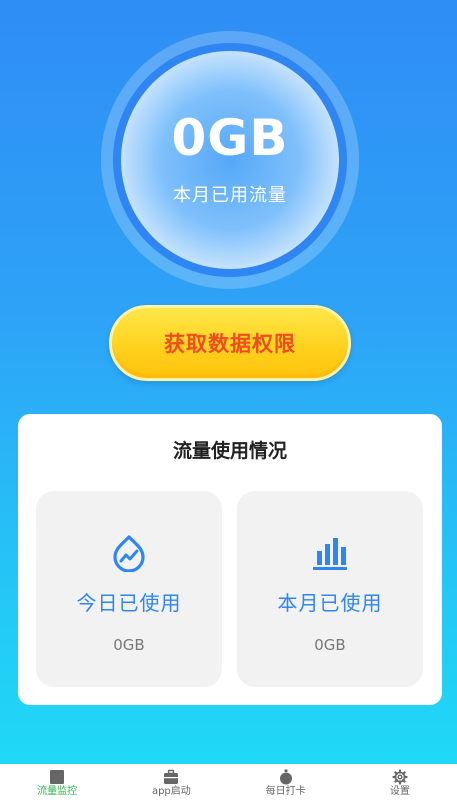 This screenshot has width=457, height=800. Describe the element at coordinates (330, 589) in the screenshot. I see `month-usage-box: 本月已使用 0GB` at that location.